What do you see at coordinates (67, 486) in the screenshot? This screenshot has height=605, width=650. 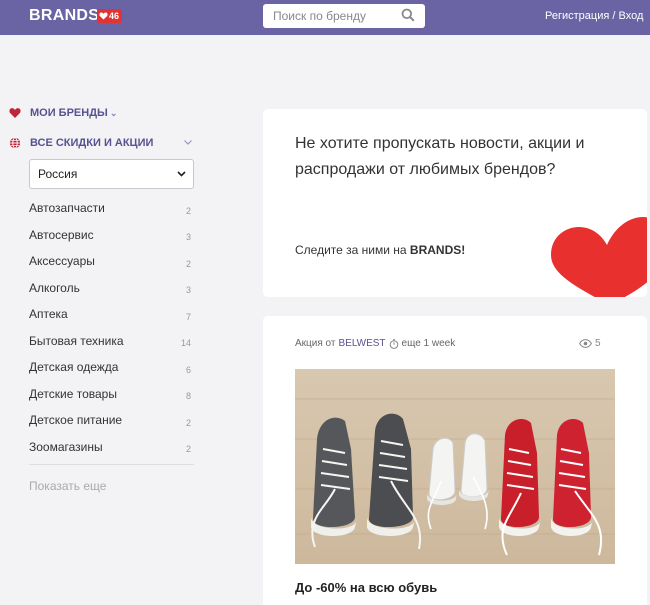 I see `show-more-link: Показать еще` at bounding box center [67, 486].